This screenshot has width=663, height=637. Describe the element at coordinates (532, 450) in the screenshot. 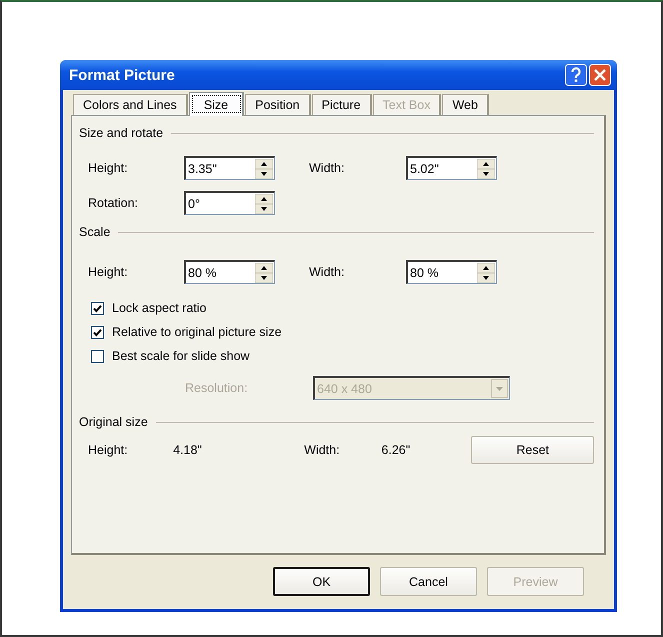

I see `reset-button: Reset` at that location.